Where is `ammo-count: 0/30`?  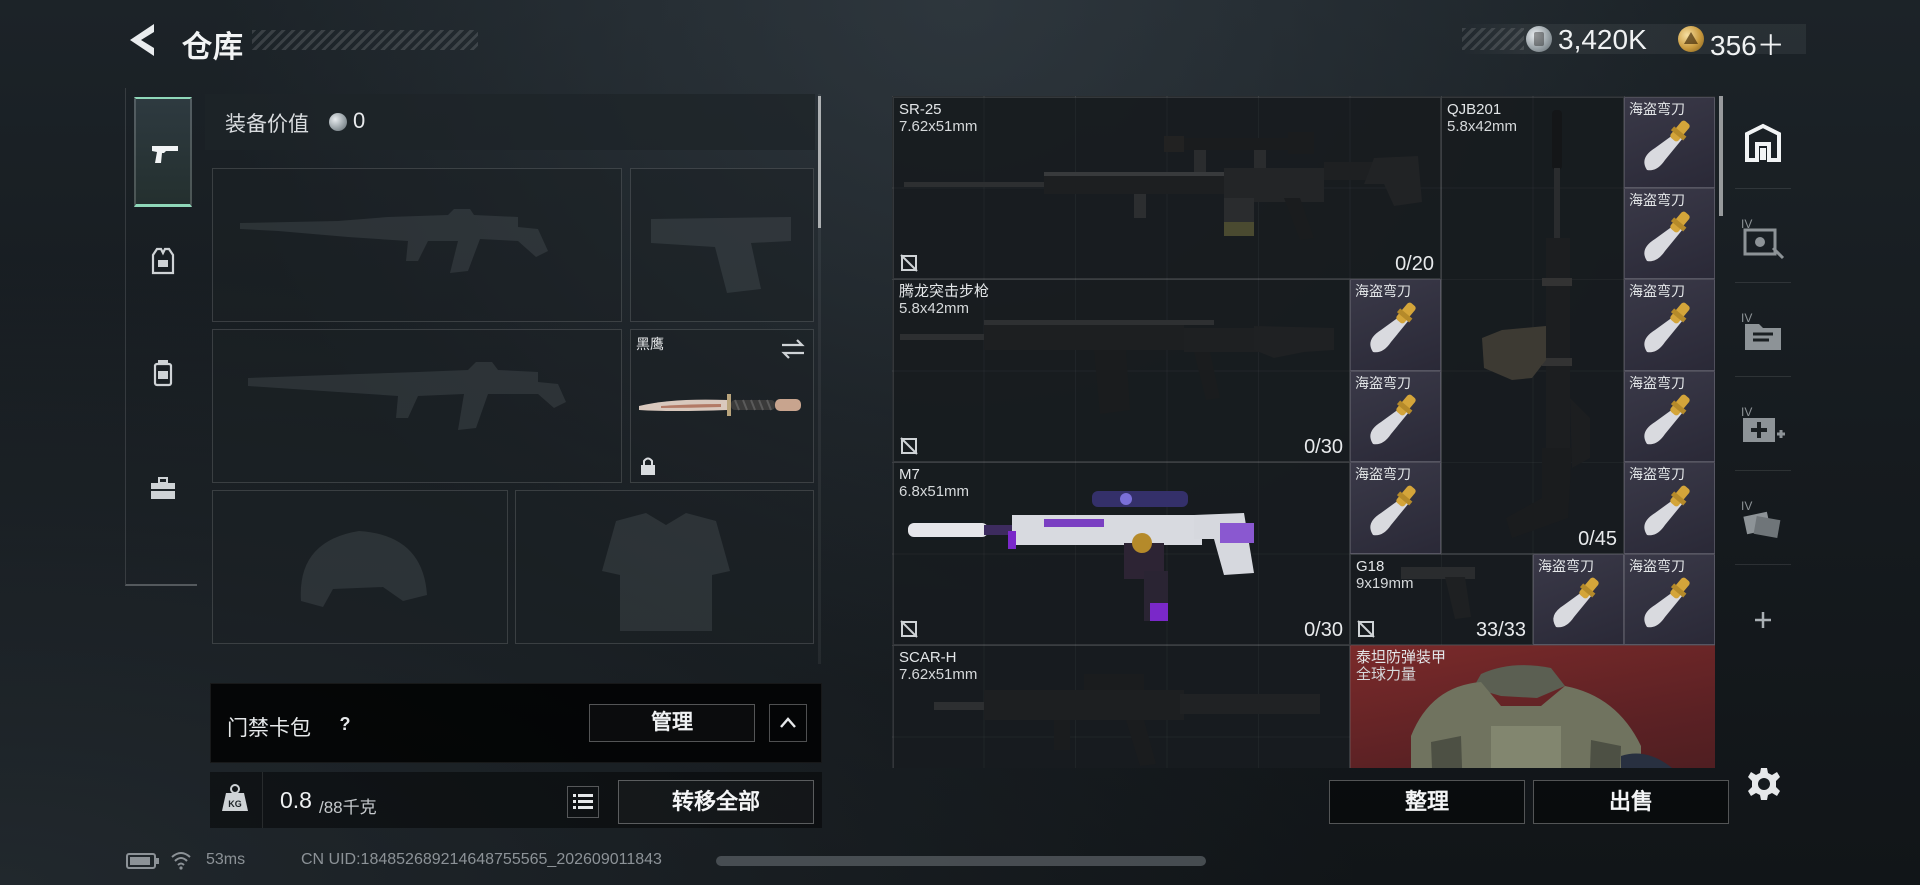
ammo-count: 0/30 is located at coordinates (1323, 447).